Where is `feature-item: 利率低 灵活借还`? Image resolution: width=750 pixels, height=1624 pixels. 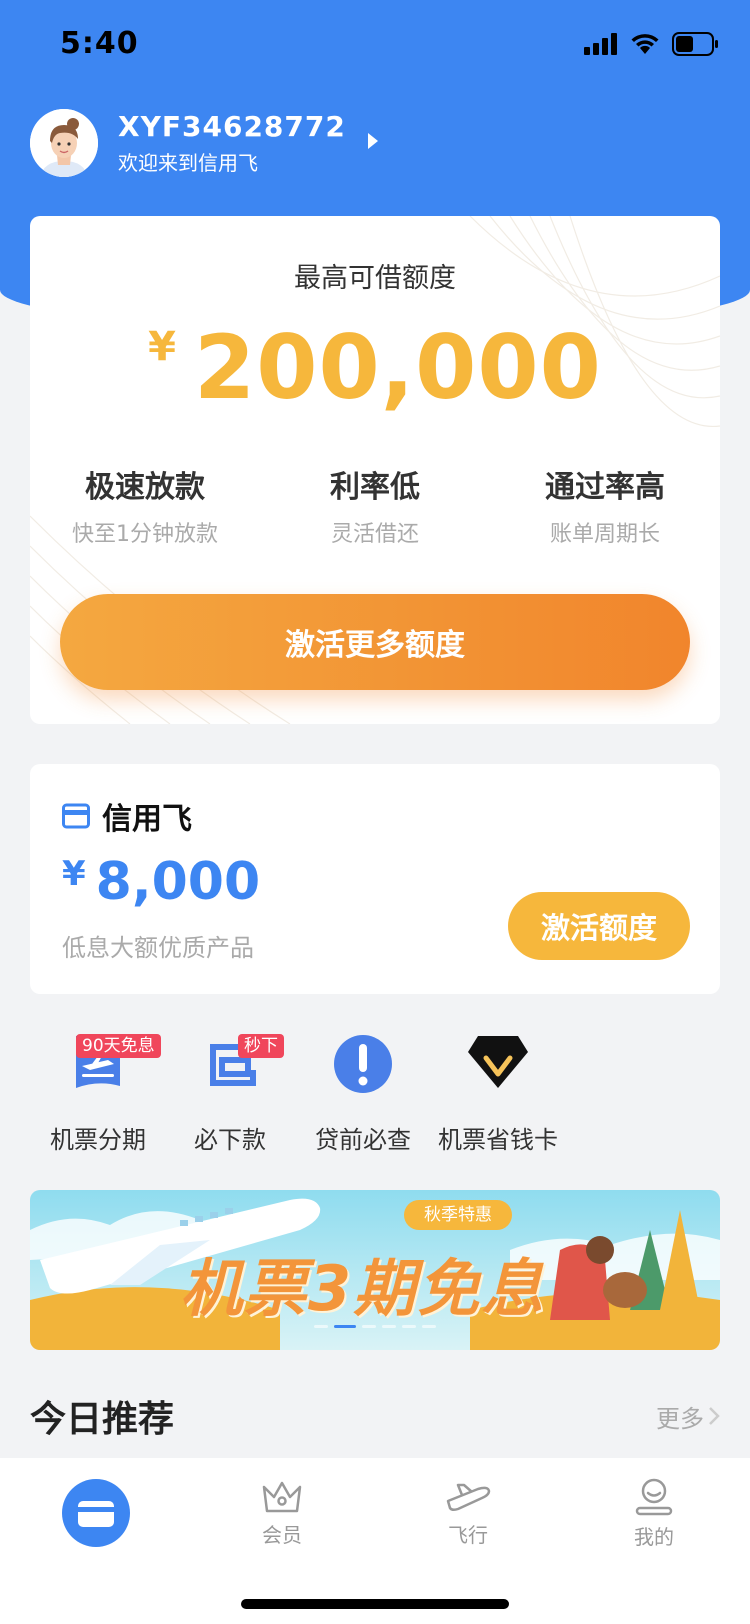 feature-item: 利率低 灵活借还 is located at coordinates (375, 505).